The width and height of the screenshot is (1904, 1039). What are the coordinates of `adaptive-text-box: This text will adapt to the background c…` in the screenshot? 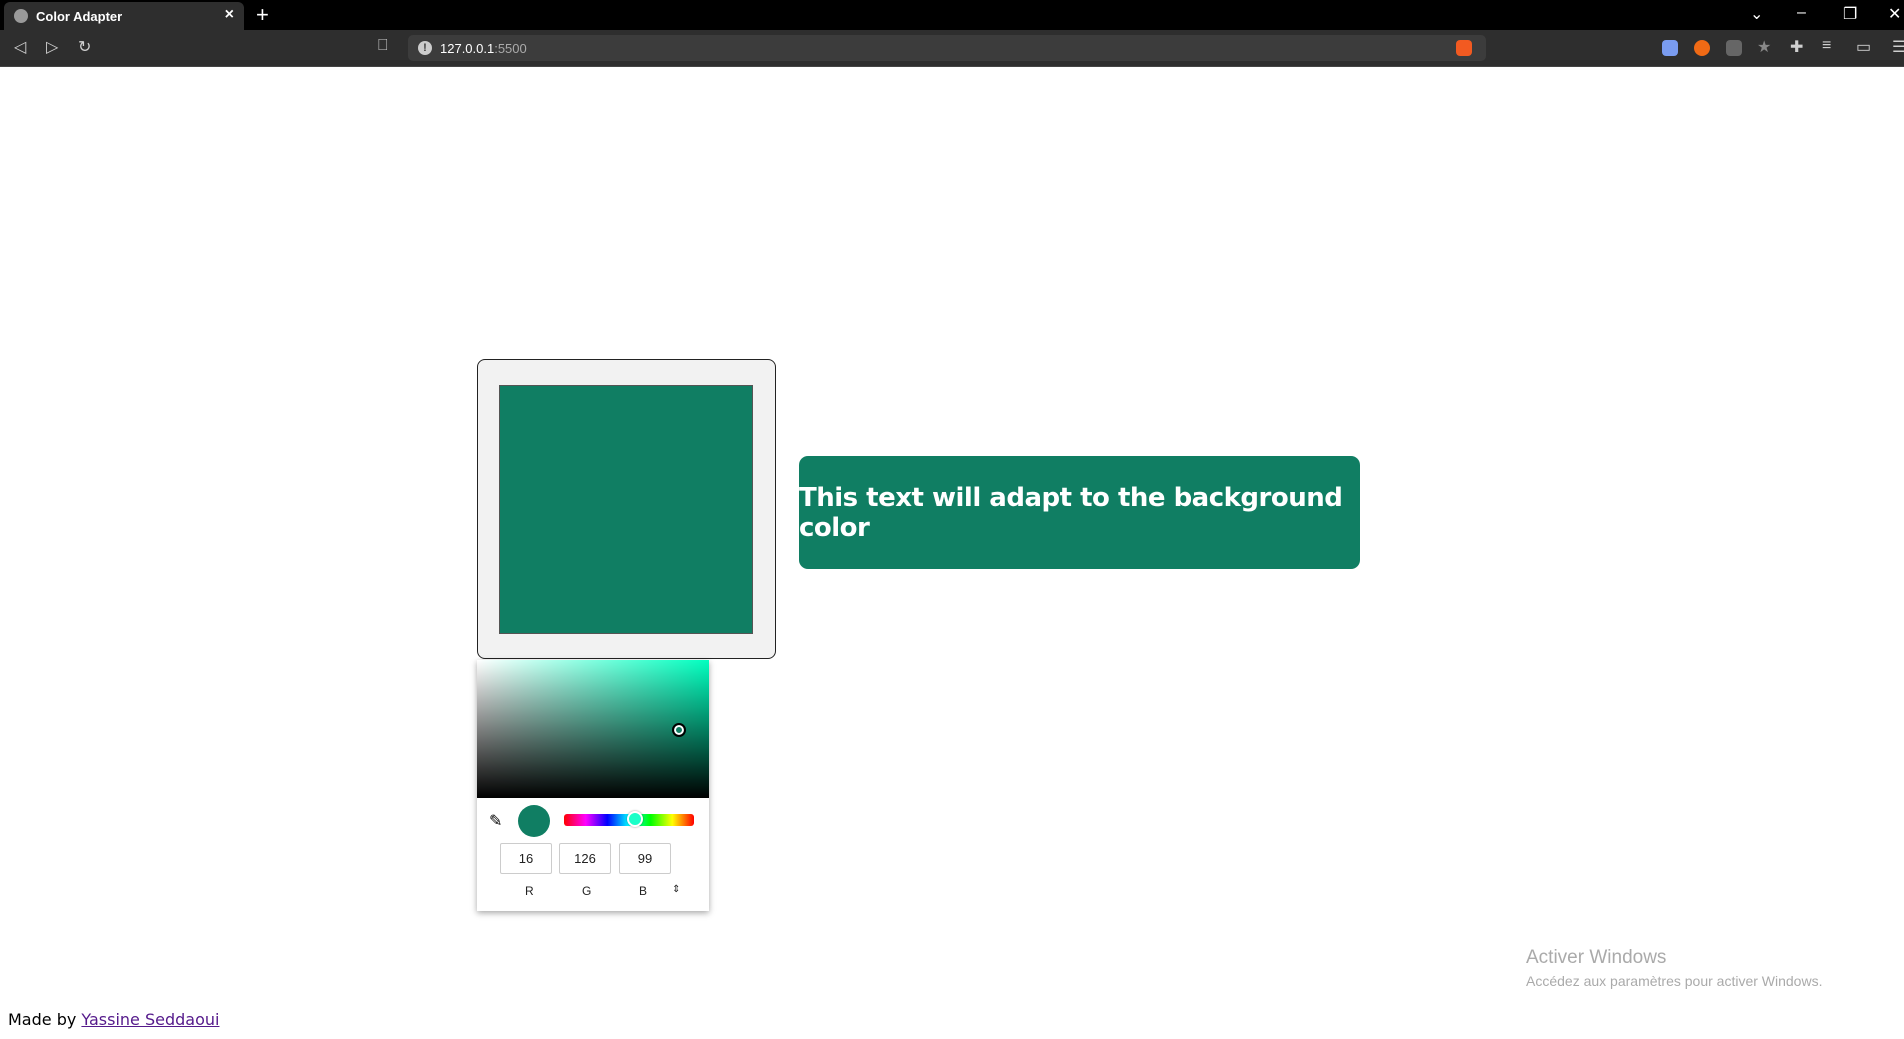 It's located at (1079, 512).